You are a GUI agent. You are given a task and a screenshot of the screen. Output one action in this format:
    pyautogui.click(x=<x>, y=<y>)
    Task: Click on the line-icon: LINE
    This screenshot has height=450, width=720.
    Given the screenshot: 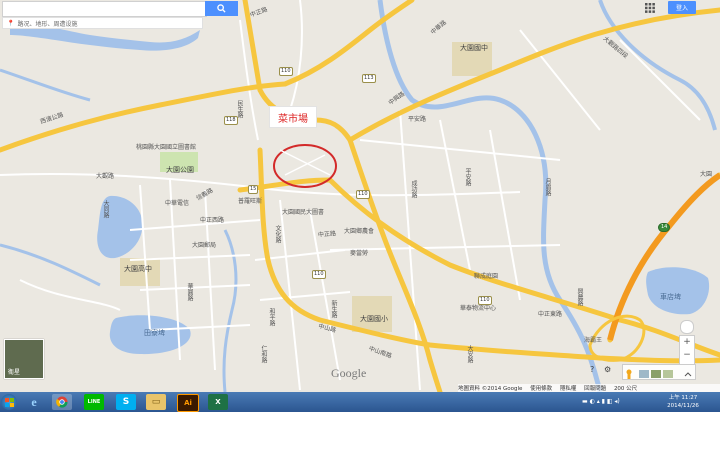 What is the action you would take?
    pyautogui.click(x=94, y=402)
    